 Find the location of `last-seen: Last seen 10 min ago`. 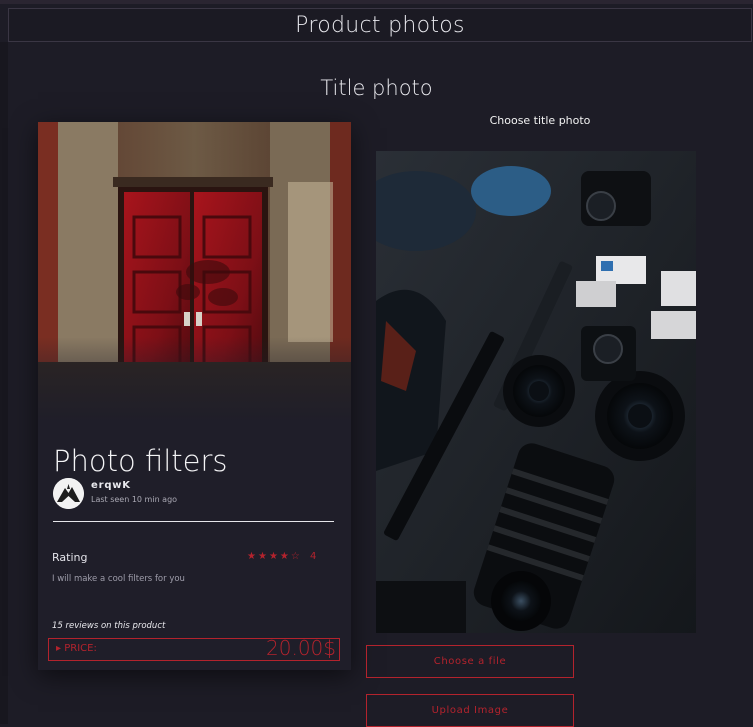

last-seen: Last seen 10 min ago is located at coordinates (134, 499).